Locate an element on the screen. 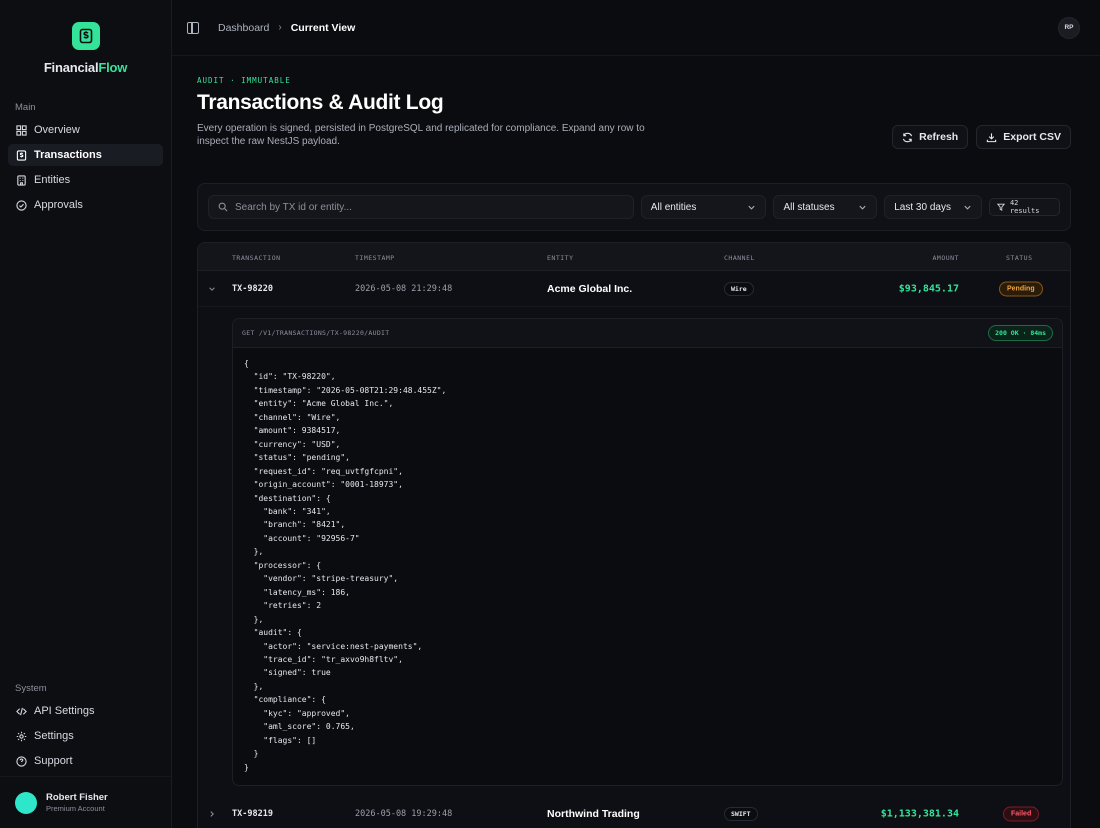  transaction-timestamp: 2026-05-08 19:29:48 is located at coordinates (404, 814).